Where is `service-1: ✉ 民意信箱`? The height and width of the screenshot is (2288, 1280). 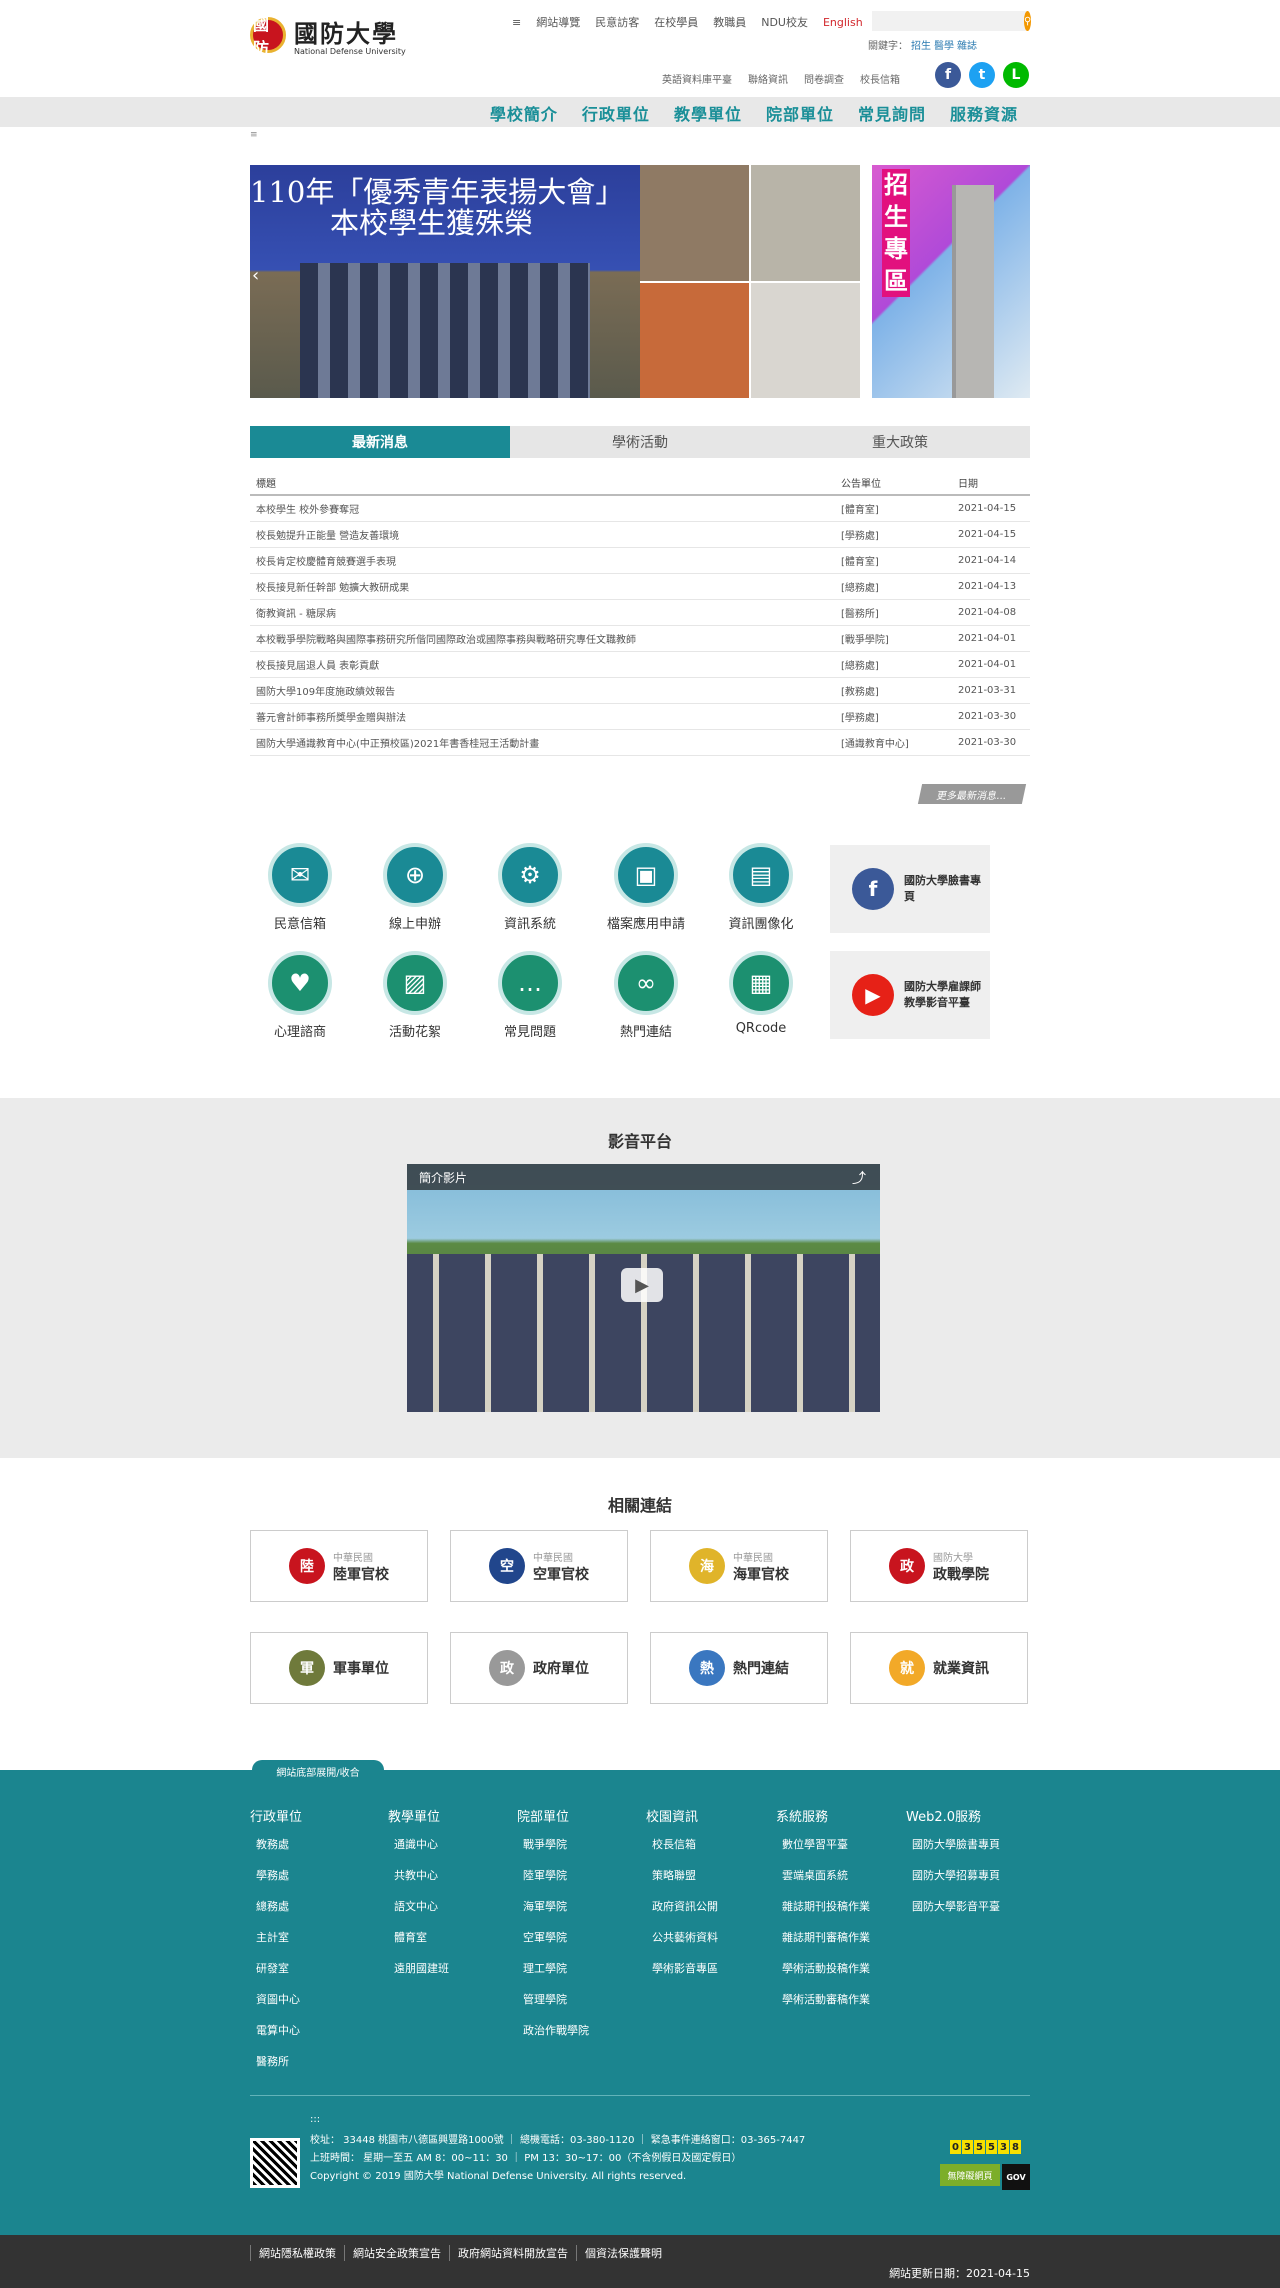 service-1: ✉ 民意信箱 is located at coordinates (300, 887).